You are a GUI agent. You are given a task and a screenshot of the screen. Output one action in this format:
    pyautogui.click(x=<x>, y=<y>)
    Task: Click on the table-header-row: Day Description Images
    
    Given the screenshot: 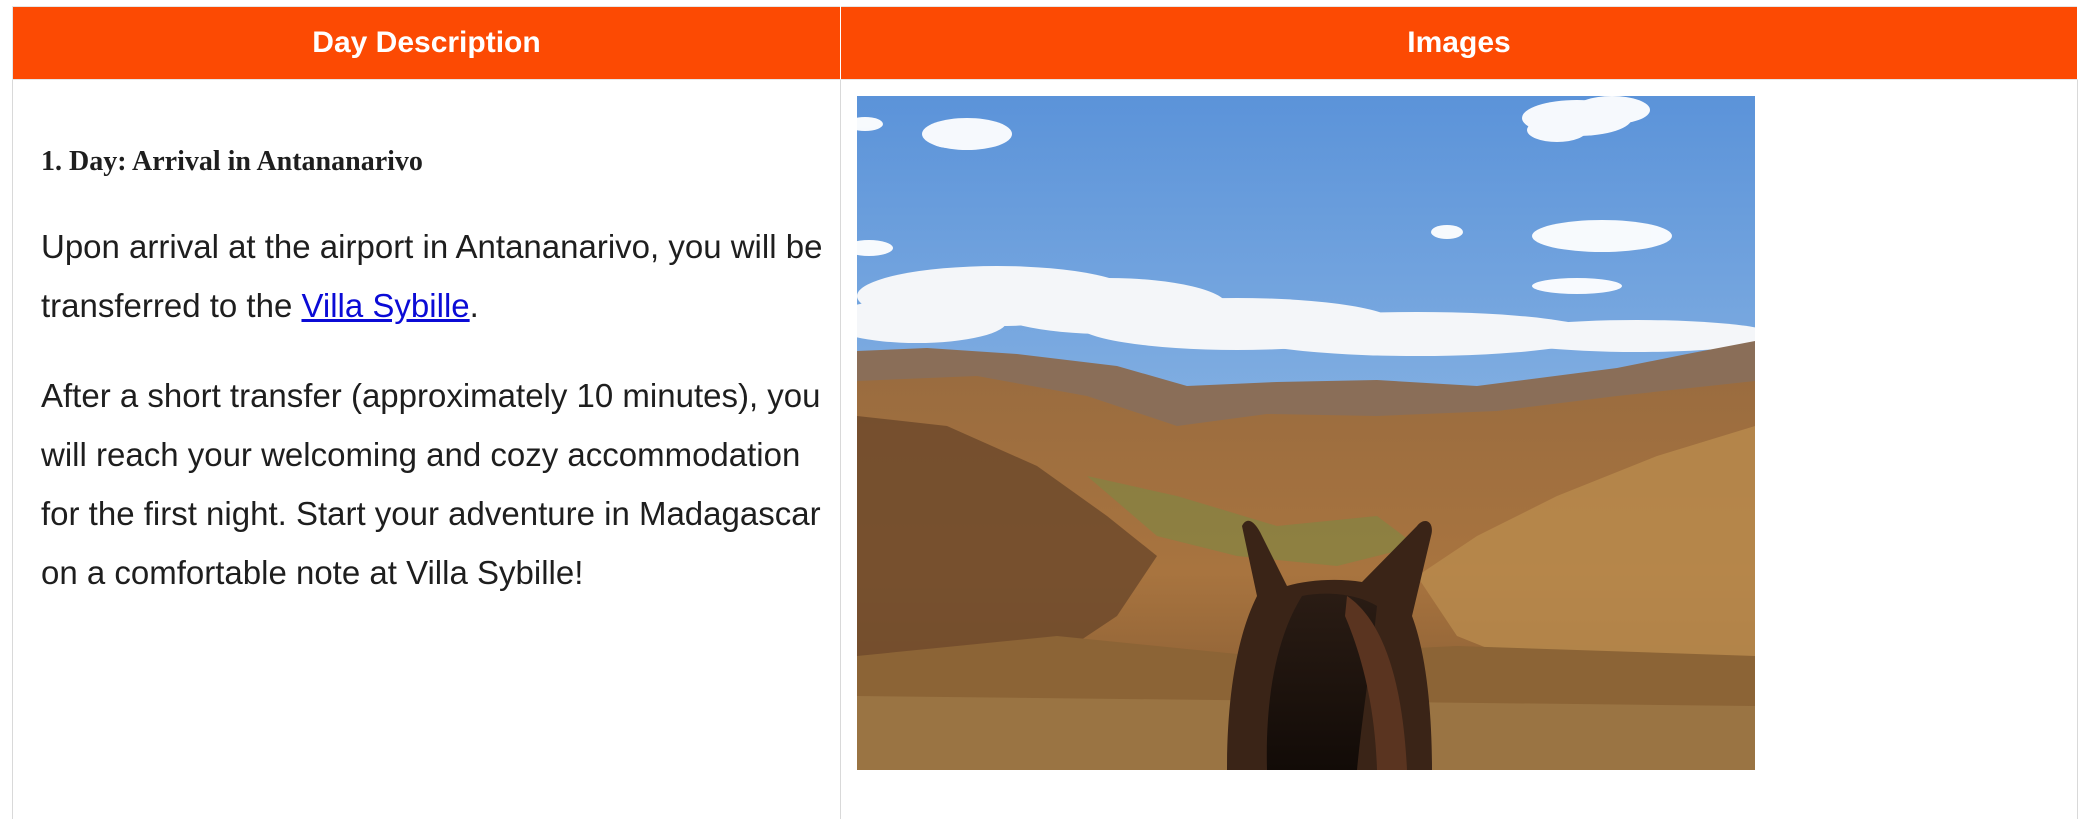 What is the action you would take?
    pyautogui.click(x=1045, y=43)
    